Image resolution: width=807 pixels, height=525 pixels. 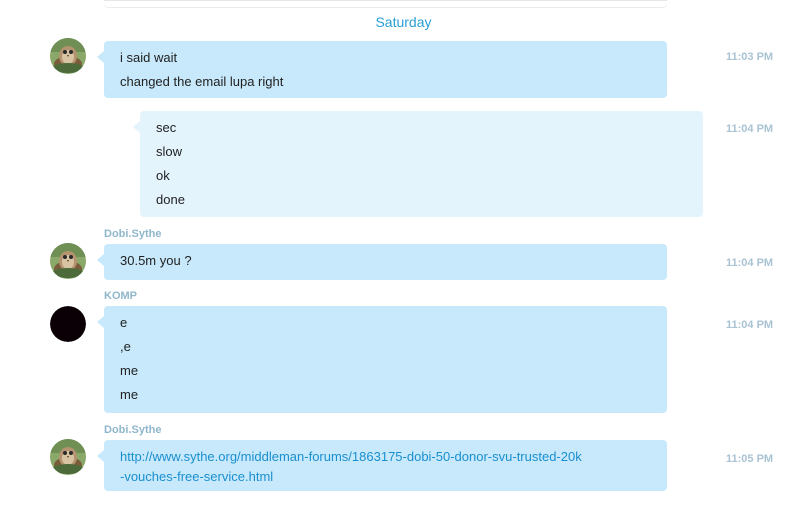 What do you see at coordinates (202, 81) in the screenshot?
I see `message-text: changed the email lupa right` at bounding box center [202, 81].